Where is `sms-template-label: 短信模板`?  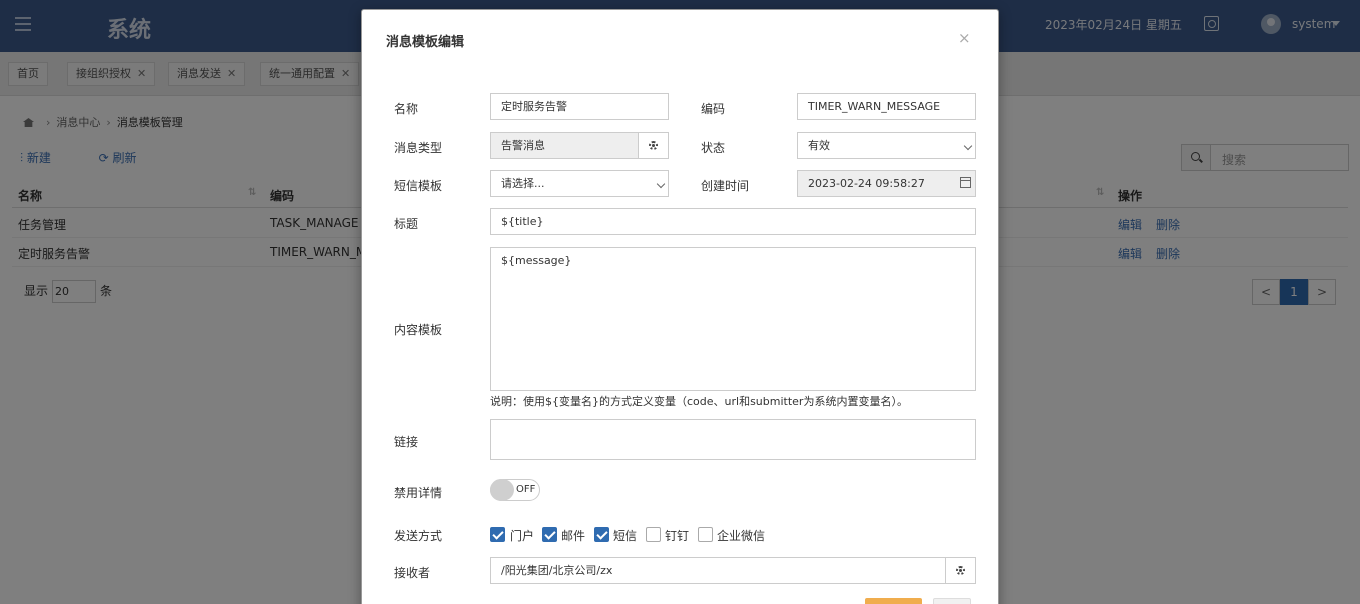
sms-template-label: 短信模板 is located at coordinates (418, 186).